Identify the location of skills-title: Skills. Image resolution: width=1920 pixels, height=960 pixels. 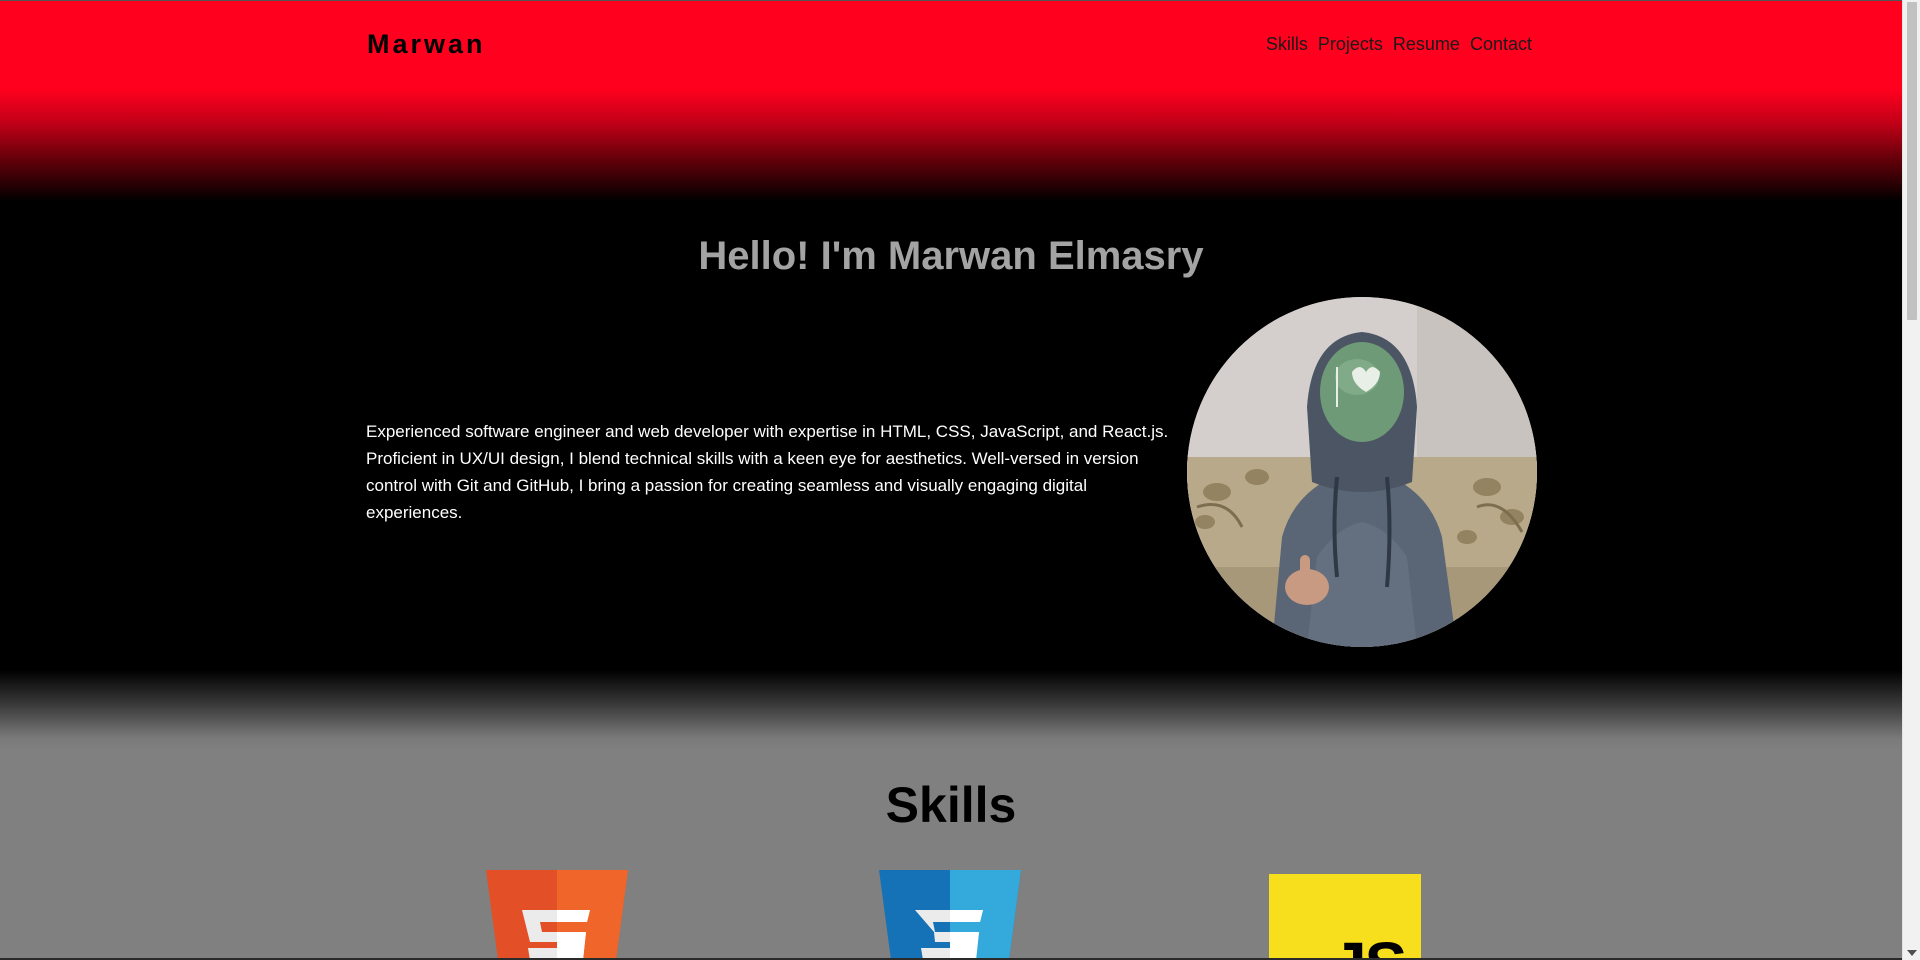
(951, 805).